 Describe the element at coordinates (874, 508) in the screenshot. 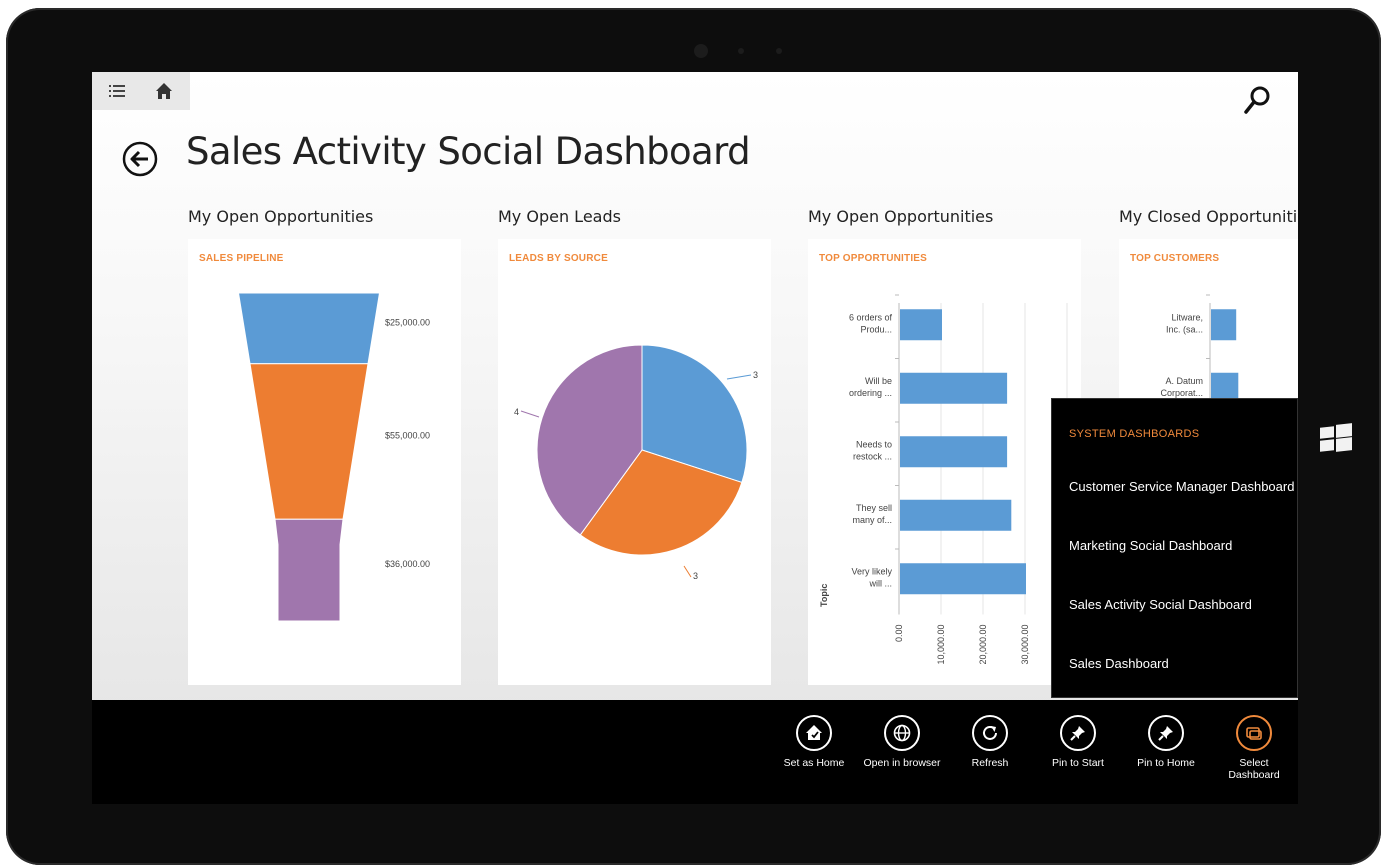

I see `y-tick-label: They sell` at that location.